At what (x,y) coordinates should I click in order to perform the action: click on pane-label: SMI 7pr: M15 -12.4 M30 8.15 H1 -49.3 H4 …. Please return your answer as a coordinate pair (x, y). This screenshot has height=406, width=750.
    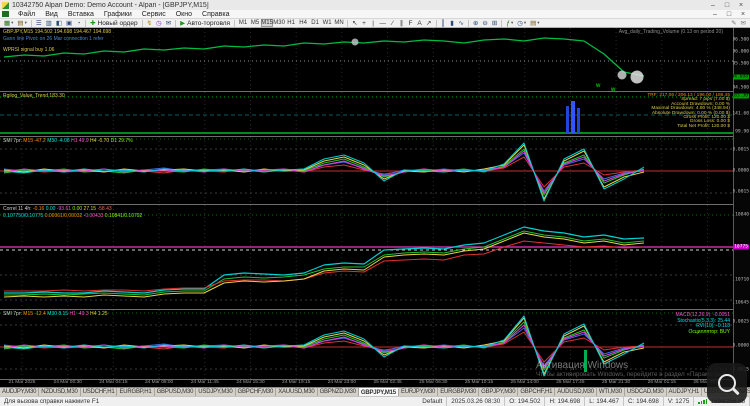
    Looking at the image, I should click on (55, 314).